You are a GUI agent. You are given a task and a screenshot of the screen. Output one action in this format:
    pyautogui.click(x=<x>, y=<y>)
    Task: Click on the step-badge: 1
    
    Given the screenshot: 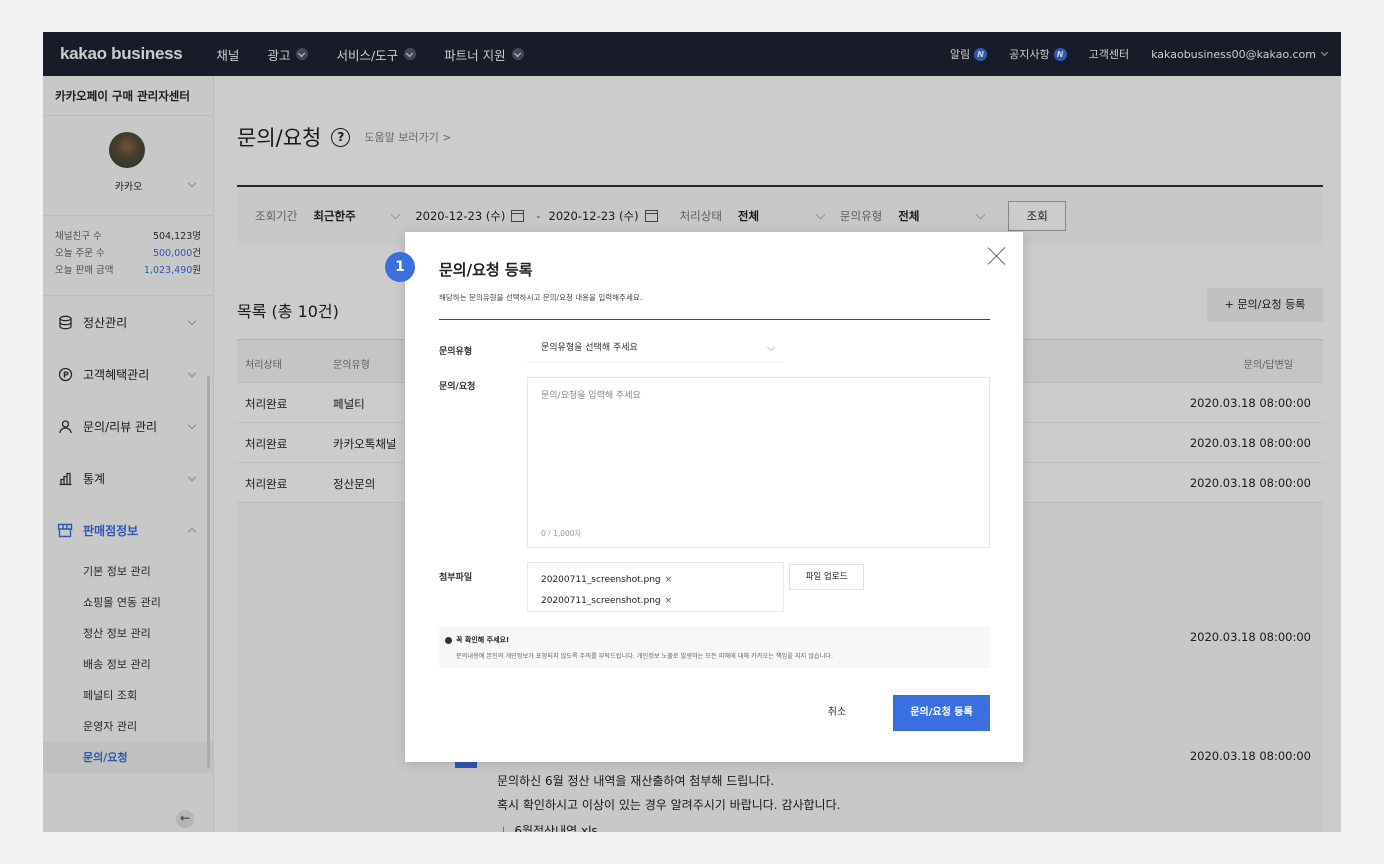 What is the action you would take?
    pyautogui.click(x=400, y=267)
    